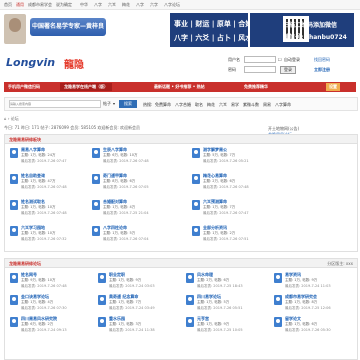 The height and width of the screenshot is (360, 360). Describe the element at coordinates (132, 286) in the screenshot. I see `forum-last-post: 最后发表: 2019-7-24 03:03` at that location.